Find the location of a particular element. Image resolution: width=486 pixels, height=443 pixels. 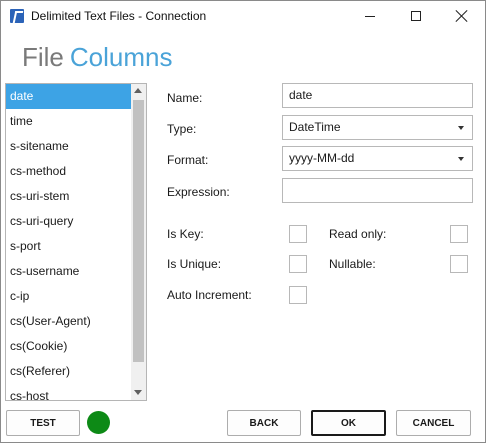

auto-increment-checkbox is located at coordinates (298, 295).